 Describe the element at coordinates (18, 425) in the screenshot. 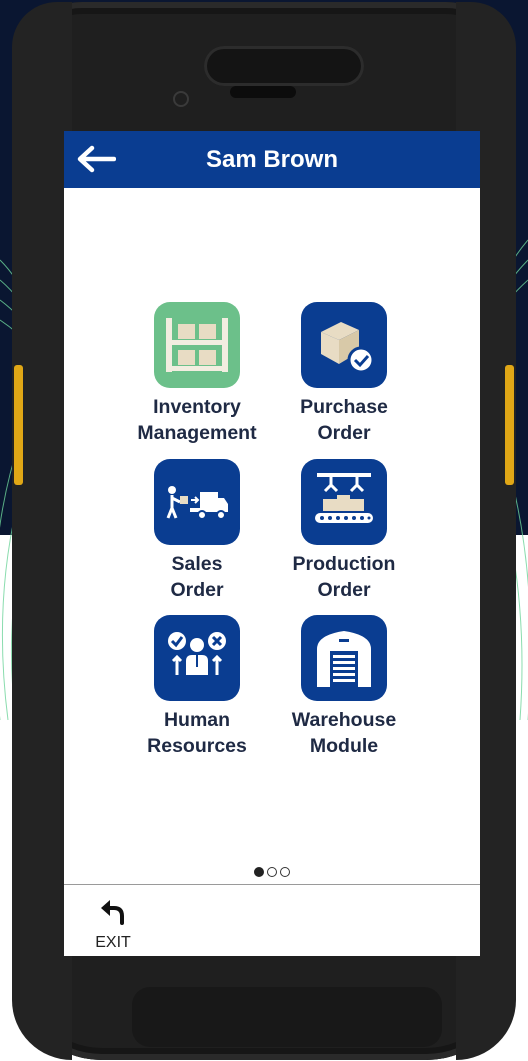

I see `left-scan-key` at that location.